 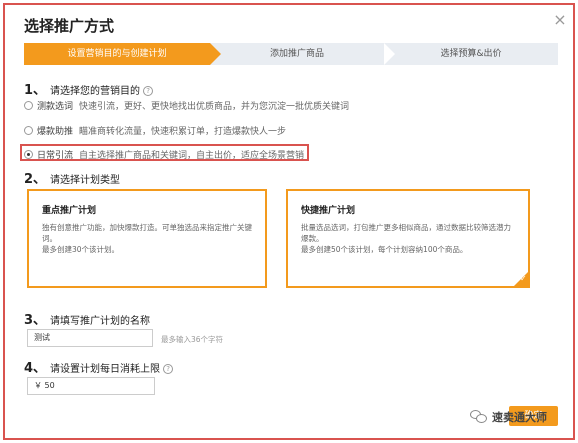 I want to click on purpose-option-3: 日常引流 自主选择推广商品和关键词，自主出价，适应全场景营销, so click(x=164, y=154).